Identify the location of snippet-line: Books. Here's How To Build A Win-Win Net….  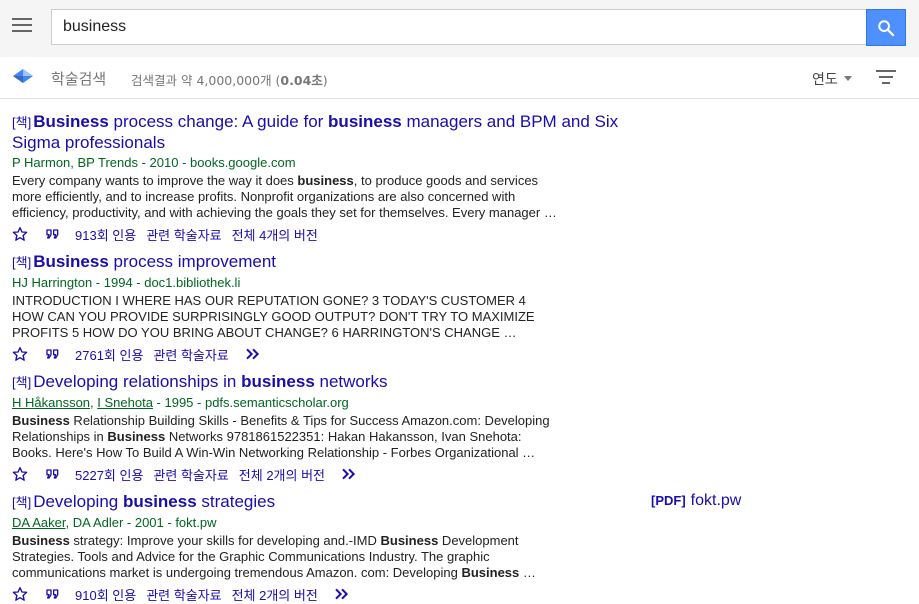
(286, 453).